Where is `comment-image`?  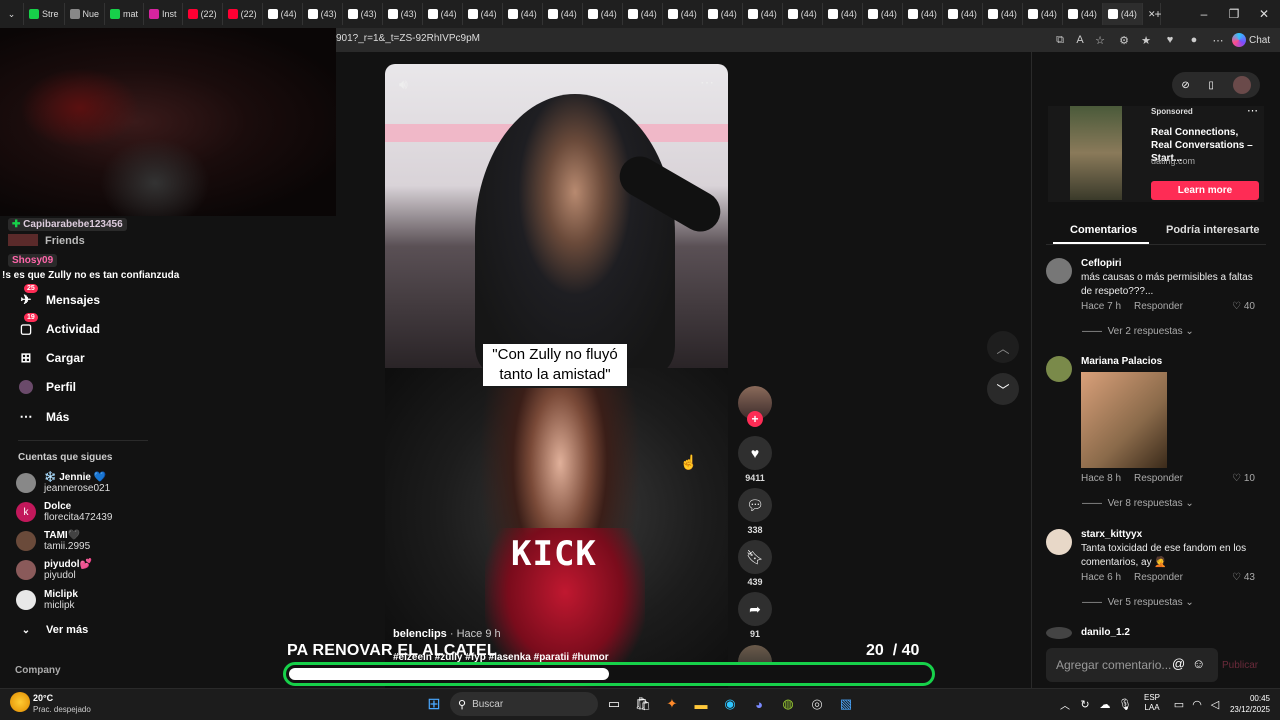 comment-image is located at coordinates (1124, 420).